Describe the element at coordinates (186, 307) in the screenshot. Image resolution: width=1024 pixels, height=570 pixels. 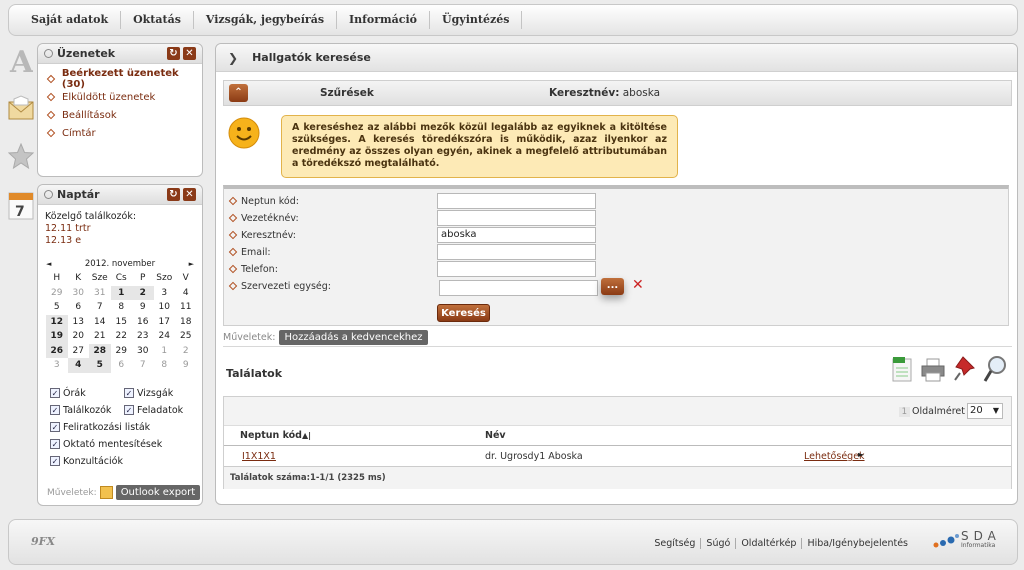
I see `calendar-day: 11` at that location.